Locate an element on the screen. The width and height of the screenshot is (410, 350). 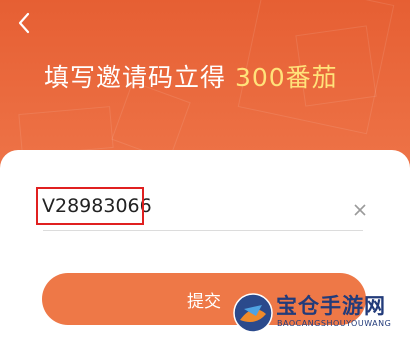
background-decoration is located at coordinates (66, 131).